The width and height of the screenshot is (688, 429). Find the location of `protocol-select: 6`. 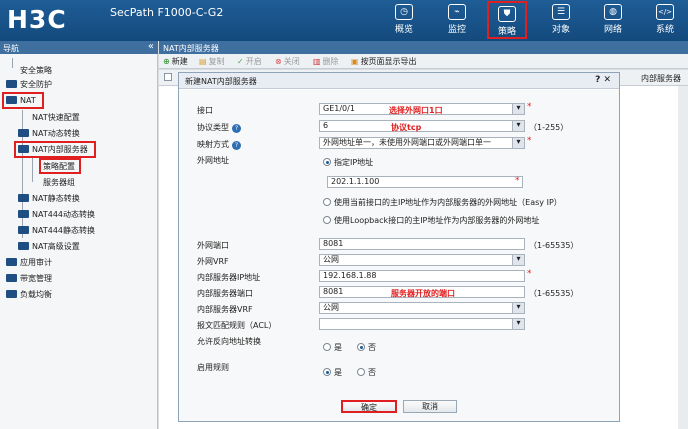

protocol-select: 6 is located at coordinates (422, 126).